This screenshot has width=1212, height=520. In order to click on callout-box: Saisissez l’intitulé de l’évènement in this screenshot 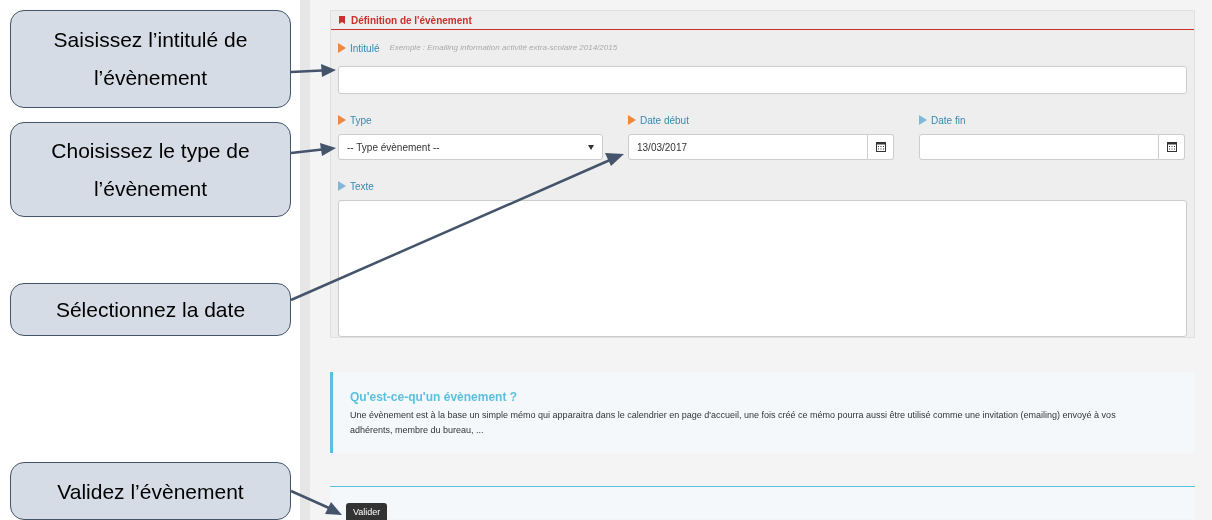, I will do `click(150, 59)`.